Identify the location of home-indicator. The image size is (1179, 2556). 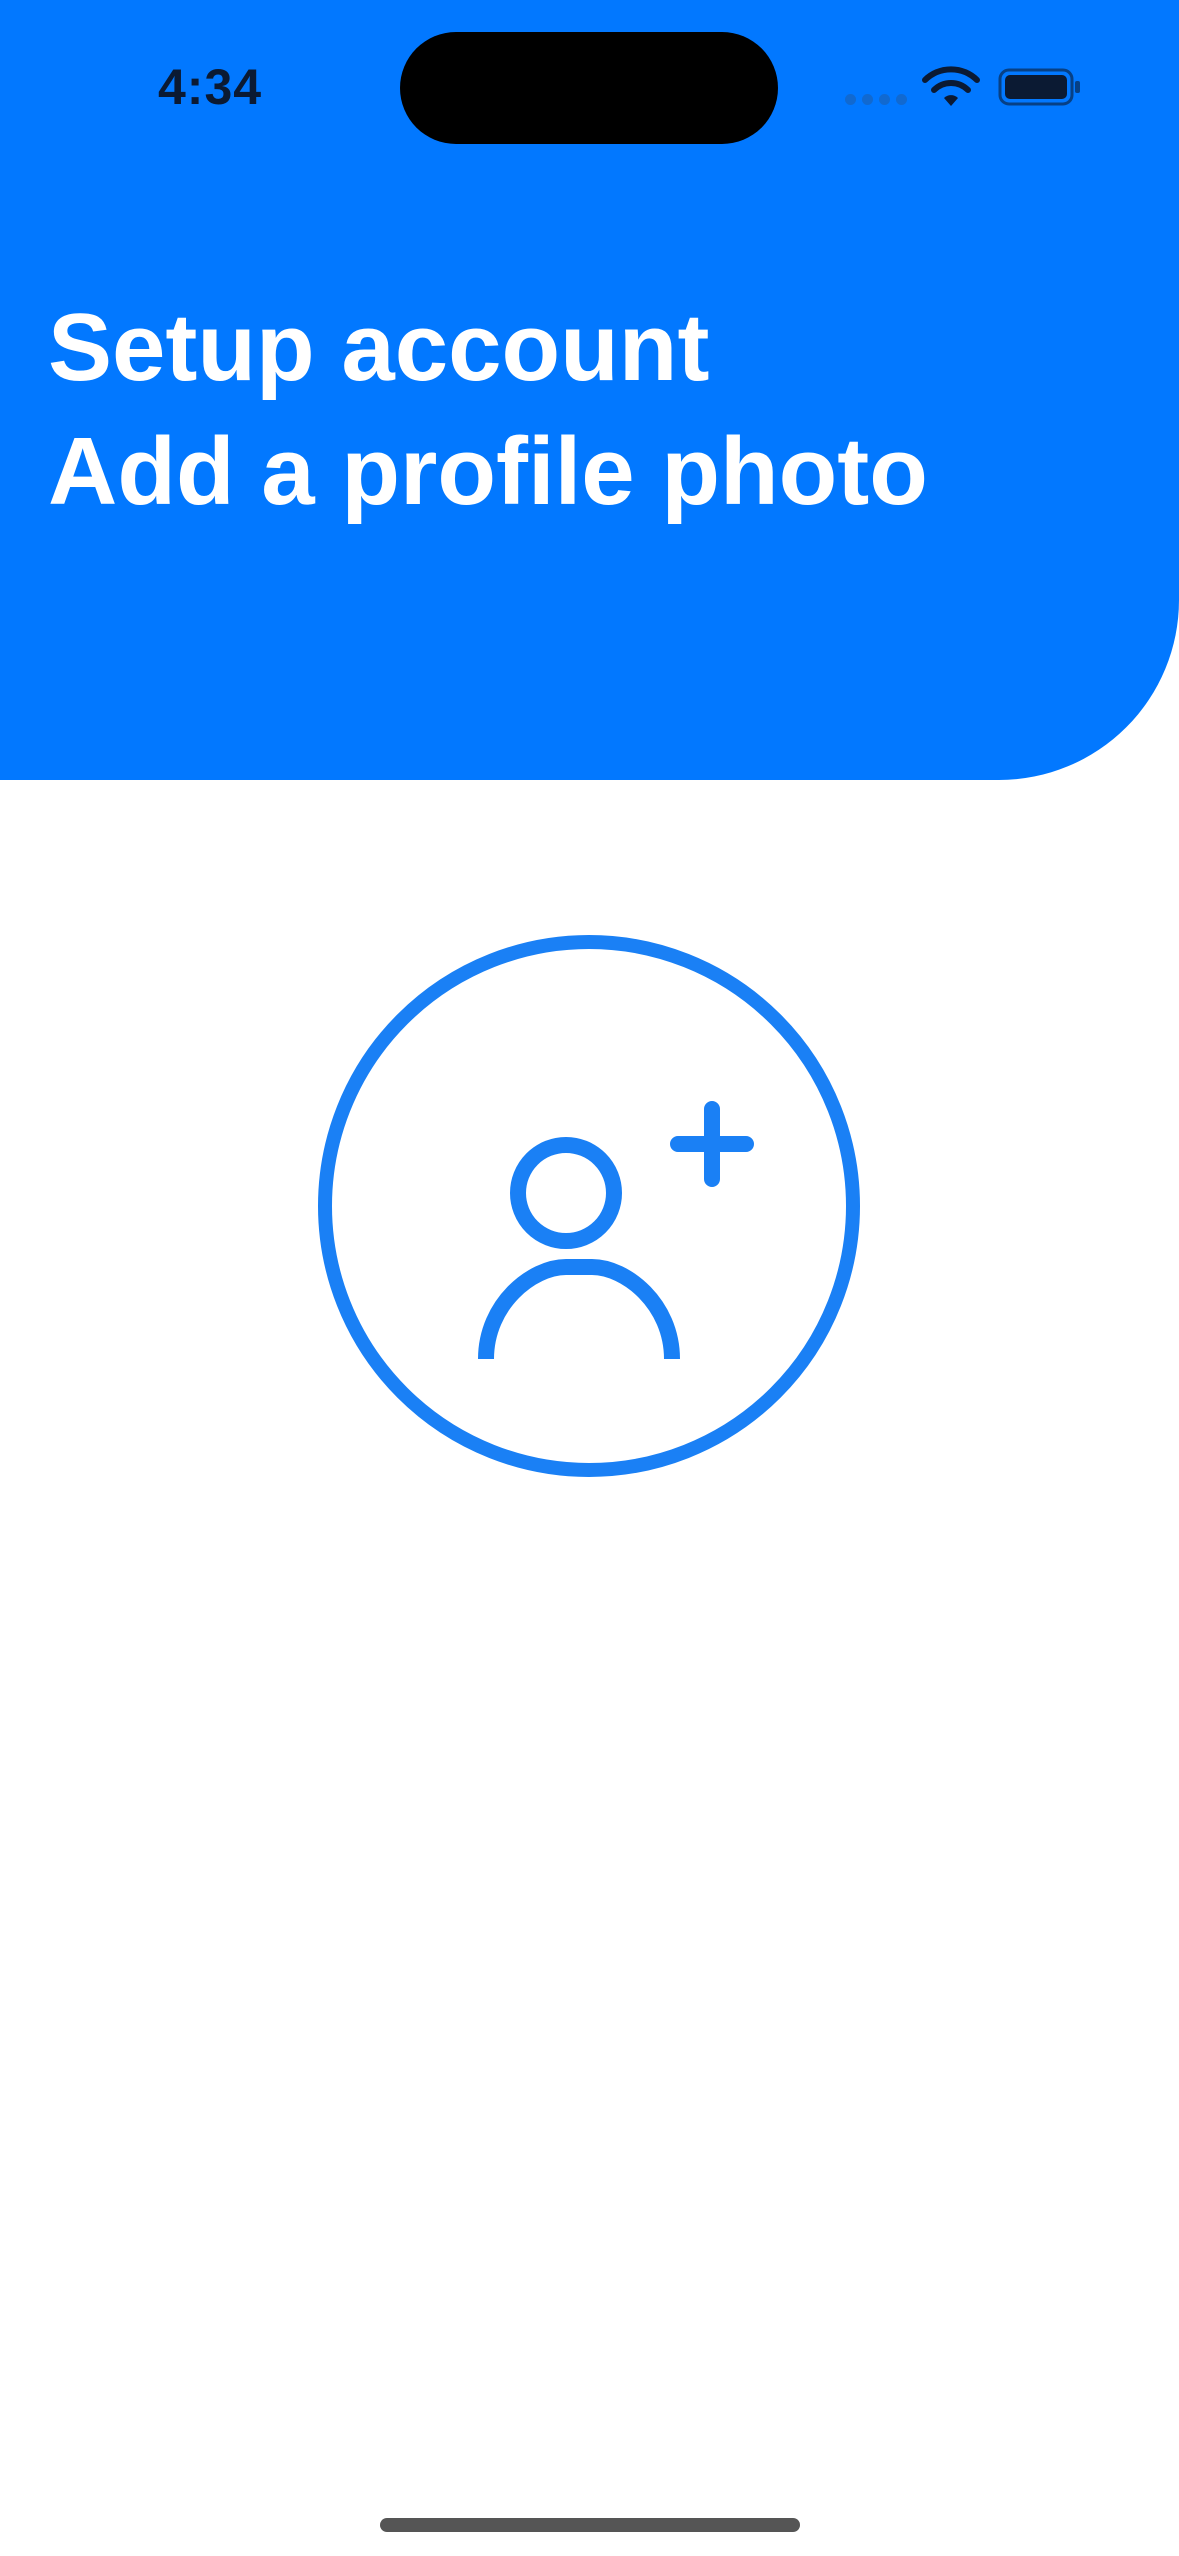
(590, 2525).